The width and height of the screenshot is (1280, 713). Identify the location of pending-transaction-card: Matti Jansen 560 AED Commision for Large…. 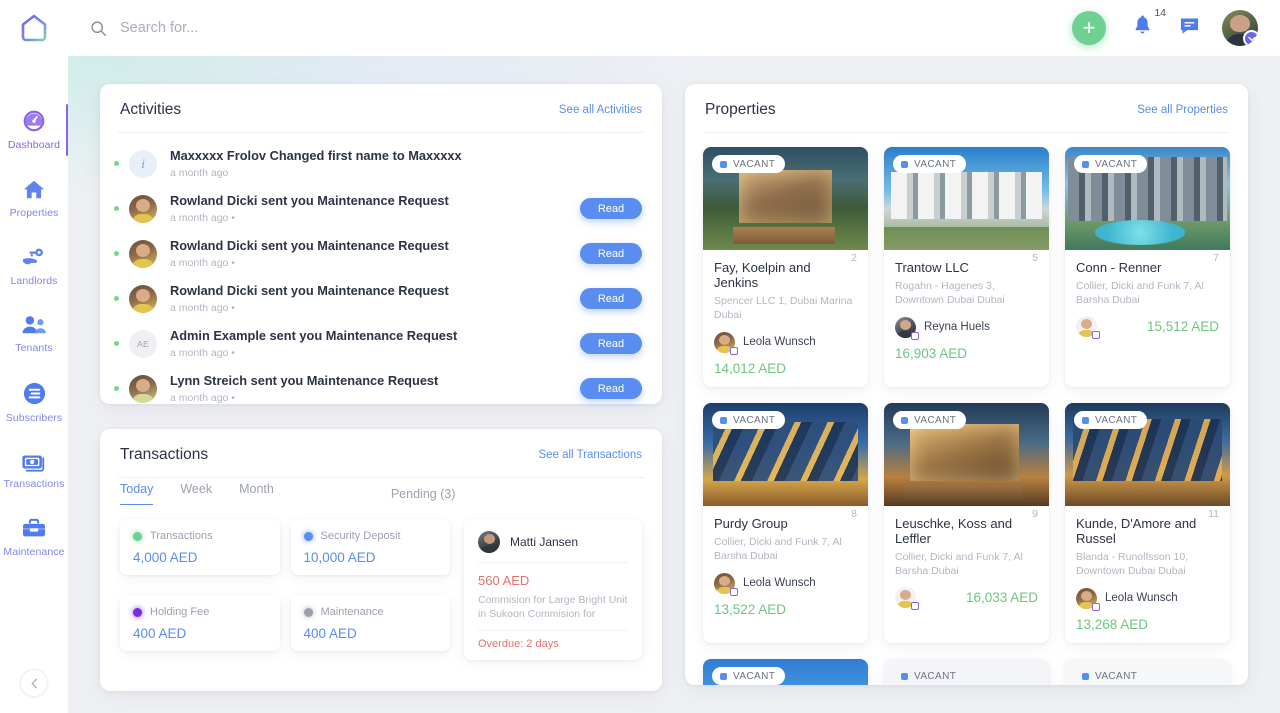
(553, 589).